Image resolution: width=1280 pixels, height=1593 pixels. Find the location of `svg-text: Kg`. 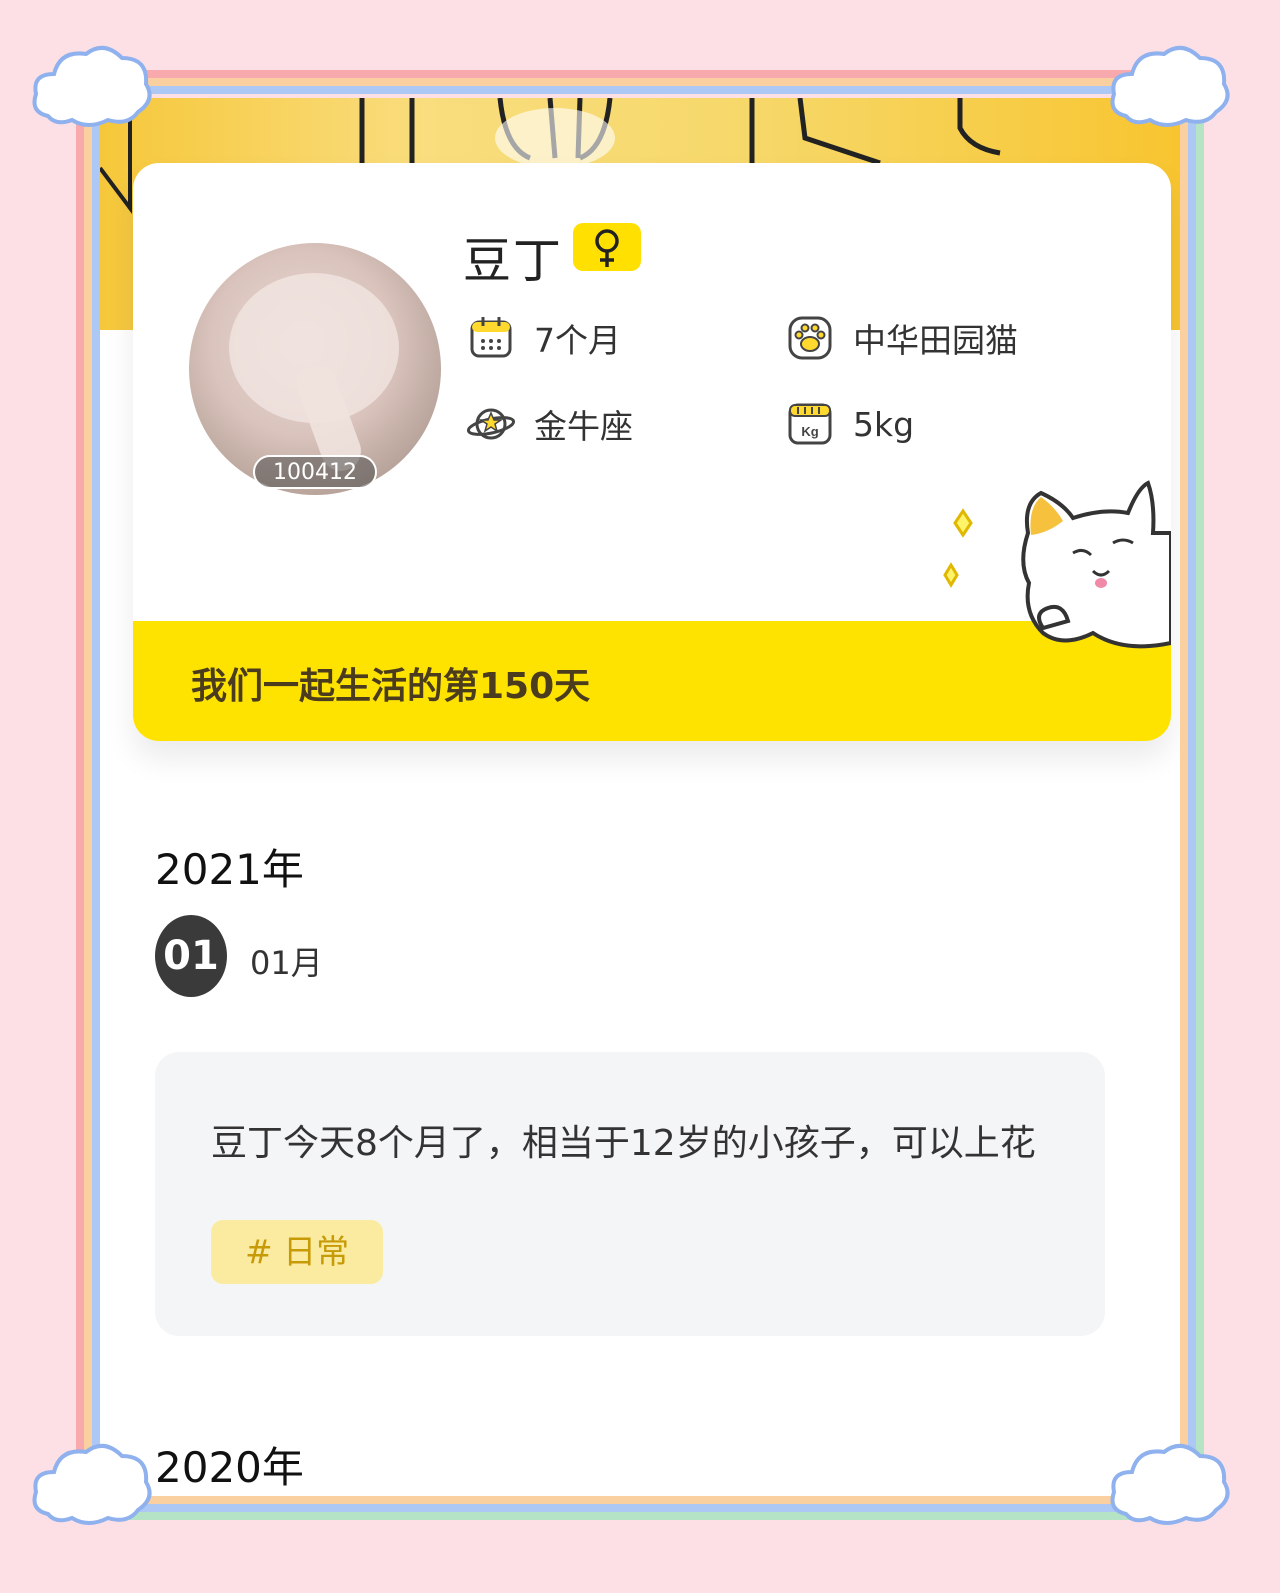

svg-text: Kg is located at coordinates (809, 431).